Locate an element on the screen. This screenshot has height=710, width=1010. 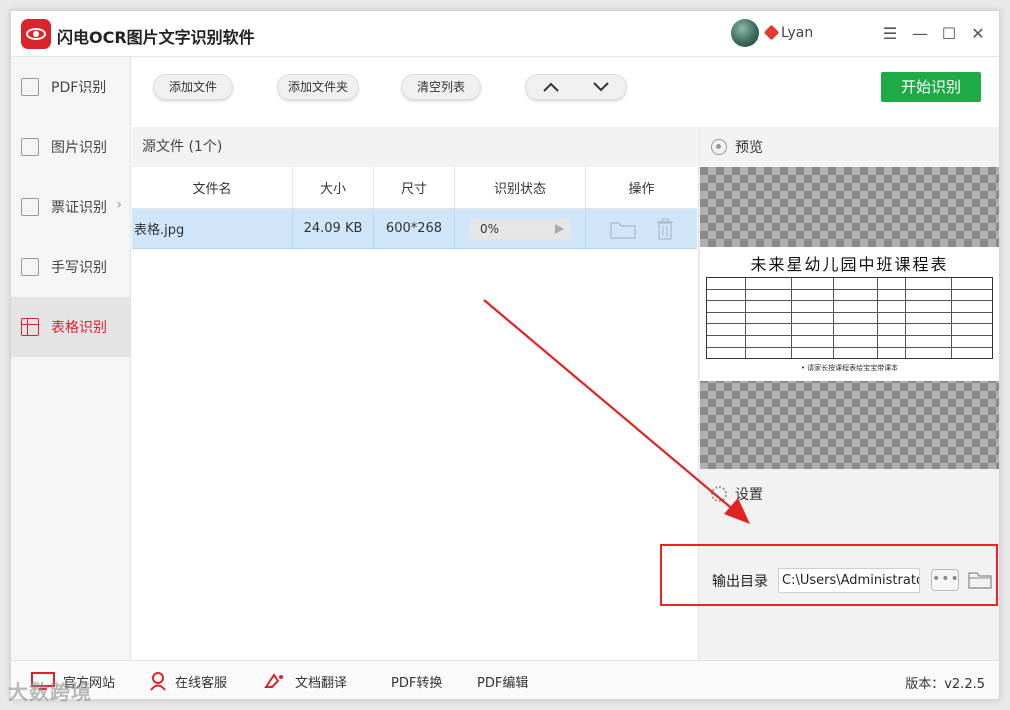
ticket-icon is located at coordinates (30, 207).